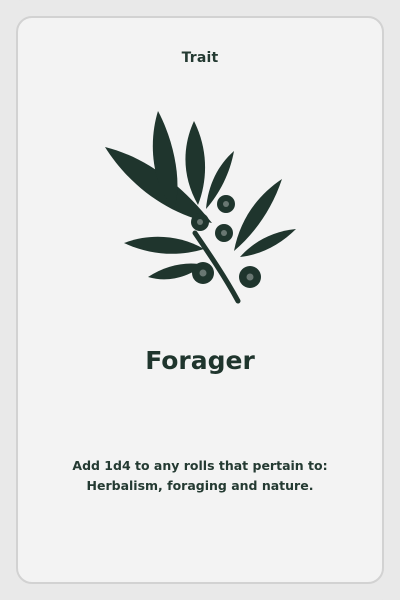 Image resolution: width=400 pixels, height=600 pixels. Describe the element at coordinates (200, 360) in the screenshot. I see `card-title: Forager` at that location.